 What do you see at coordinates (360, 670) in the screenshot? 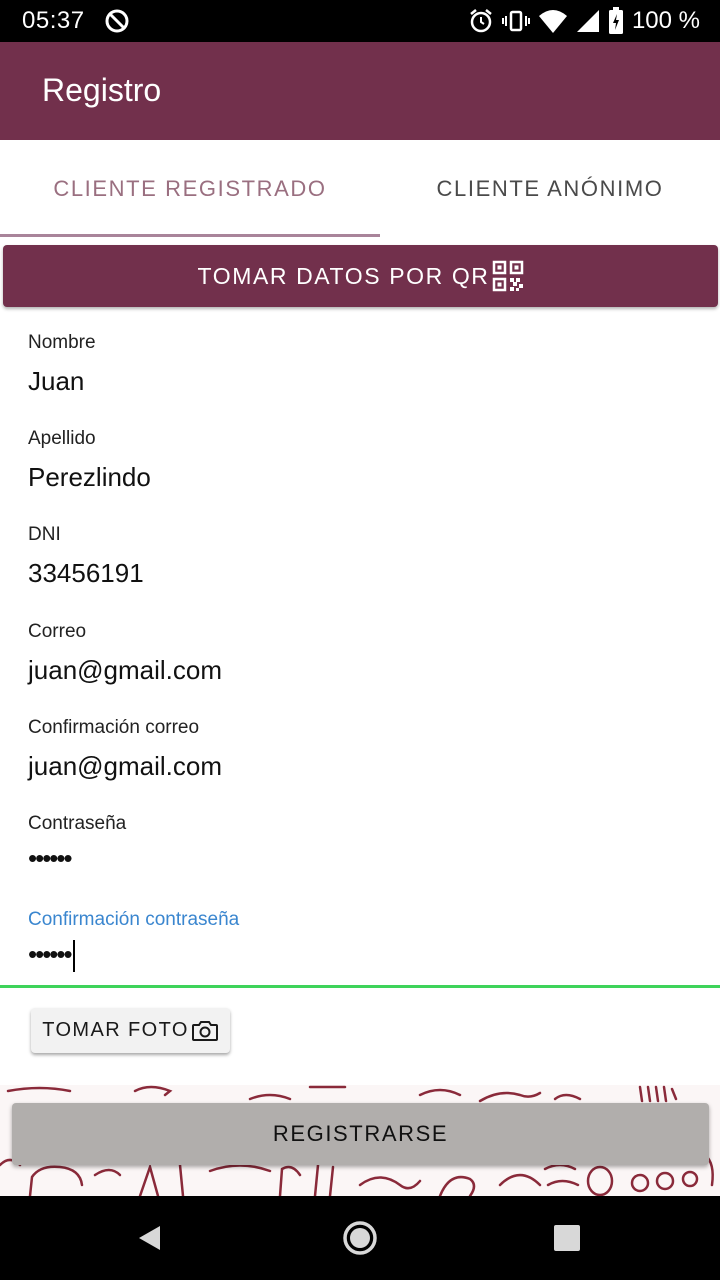
I see `correo-input: juan@gmail.com` at bounding box center [360, 670].